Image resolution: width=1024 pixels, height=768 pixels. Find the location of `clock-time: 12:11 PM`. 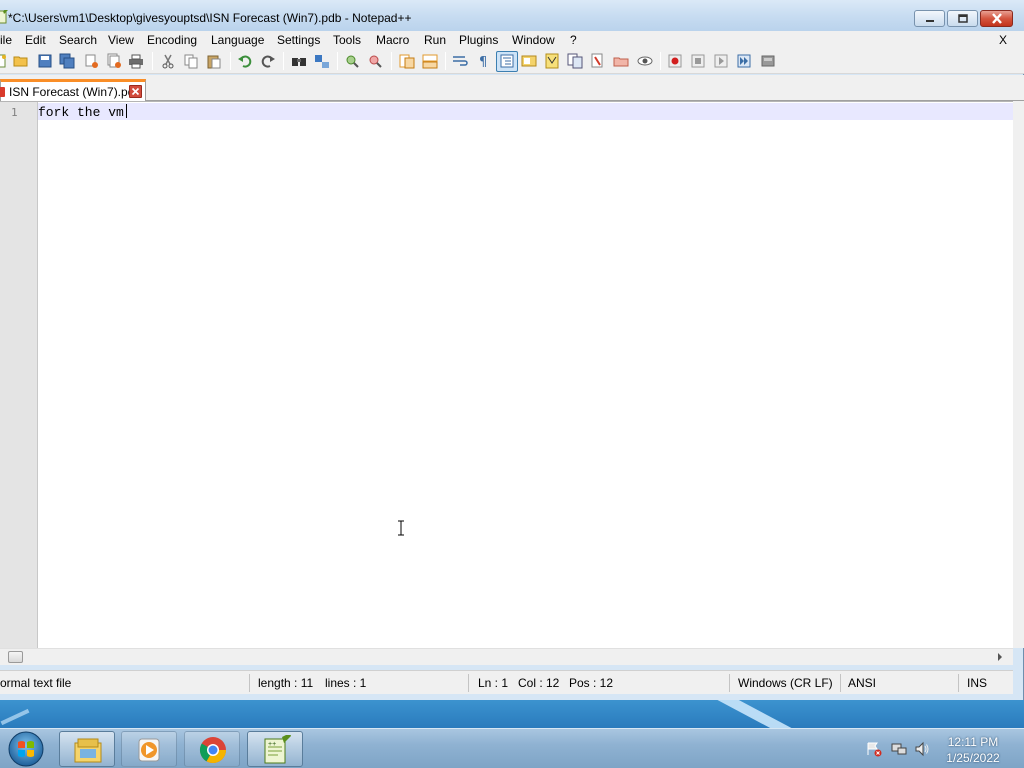

clock-time: 12:11 PM is located at coordinates (973, 742).